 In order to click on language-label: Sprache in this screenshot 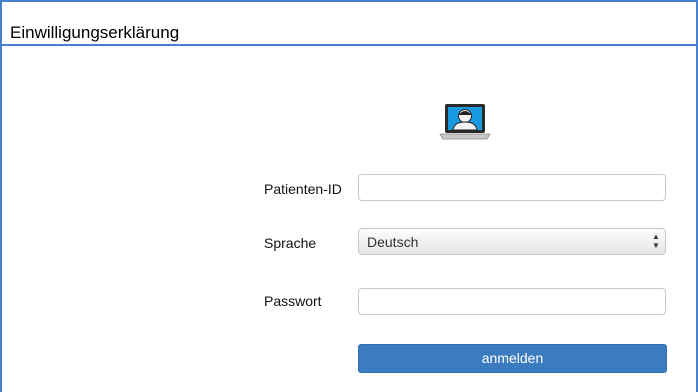, I will do `click(290, 243)`.